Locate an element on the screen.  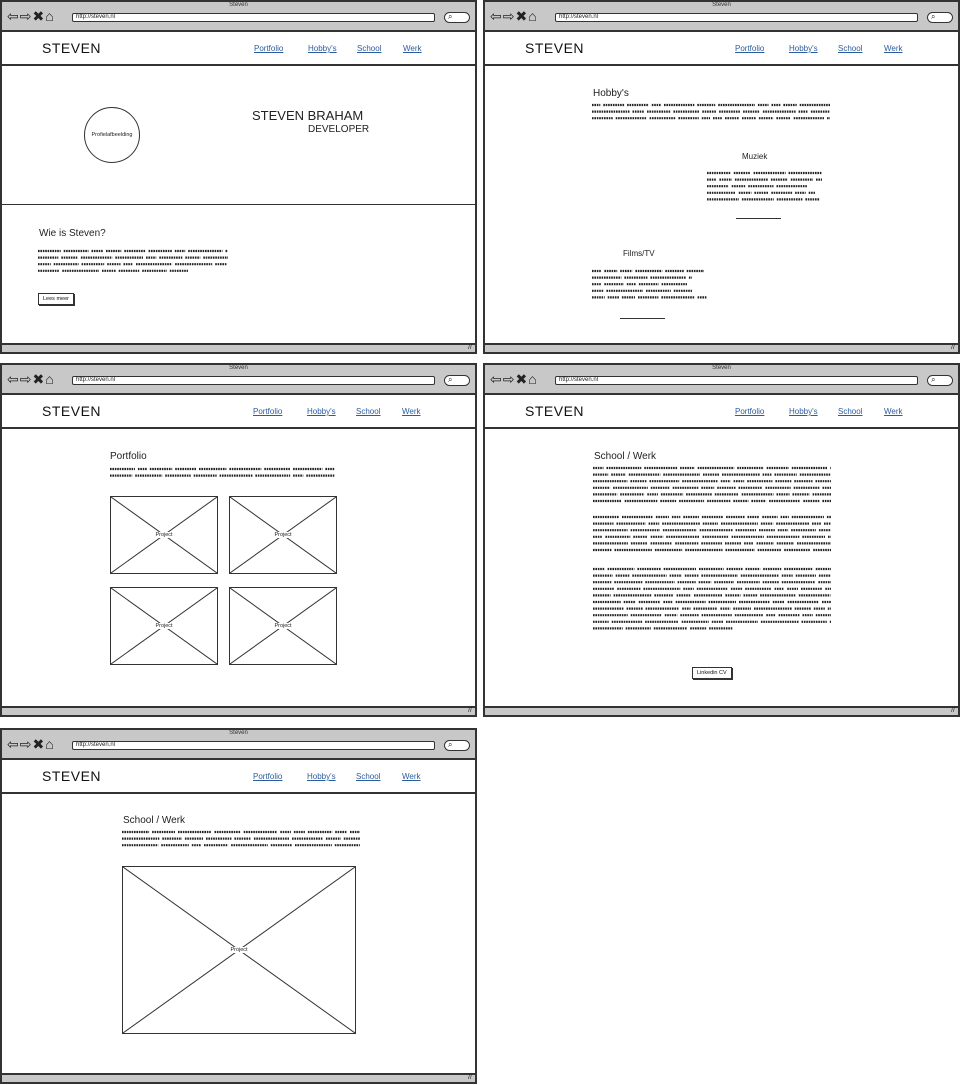
films-text-placeholder is located at coordinates (649, 284).